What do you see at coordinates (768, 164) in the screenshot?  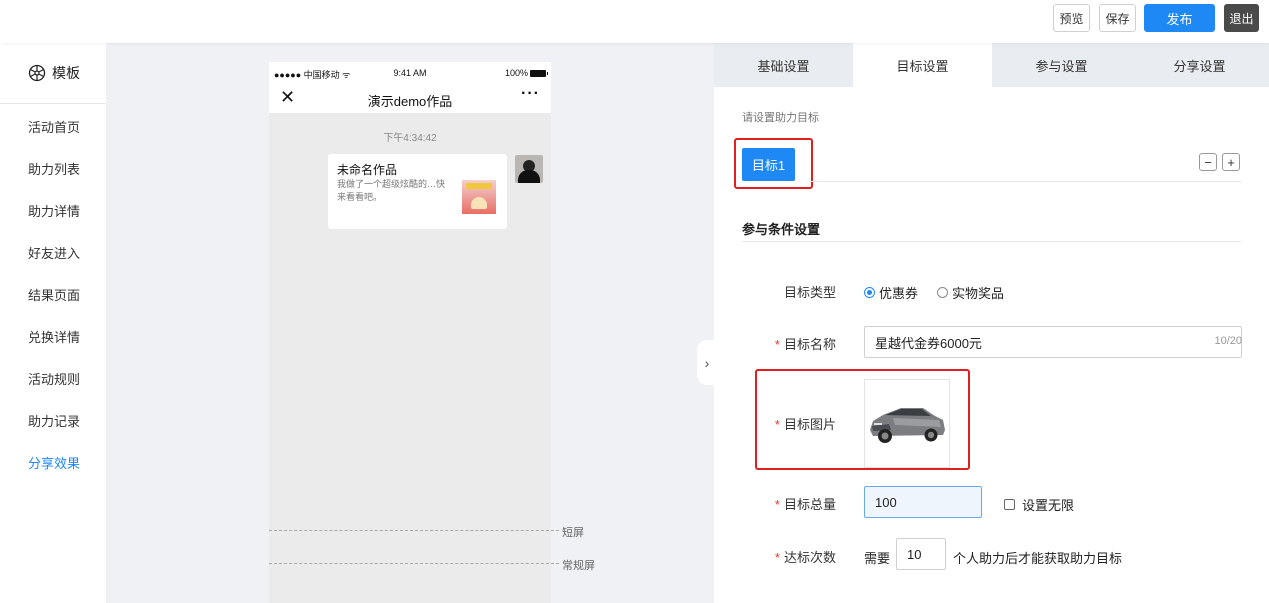 I see `goal-tab-1: 目标1` at bounding box center [768, 164].